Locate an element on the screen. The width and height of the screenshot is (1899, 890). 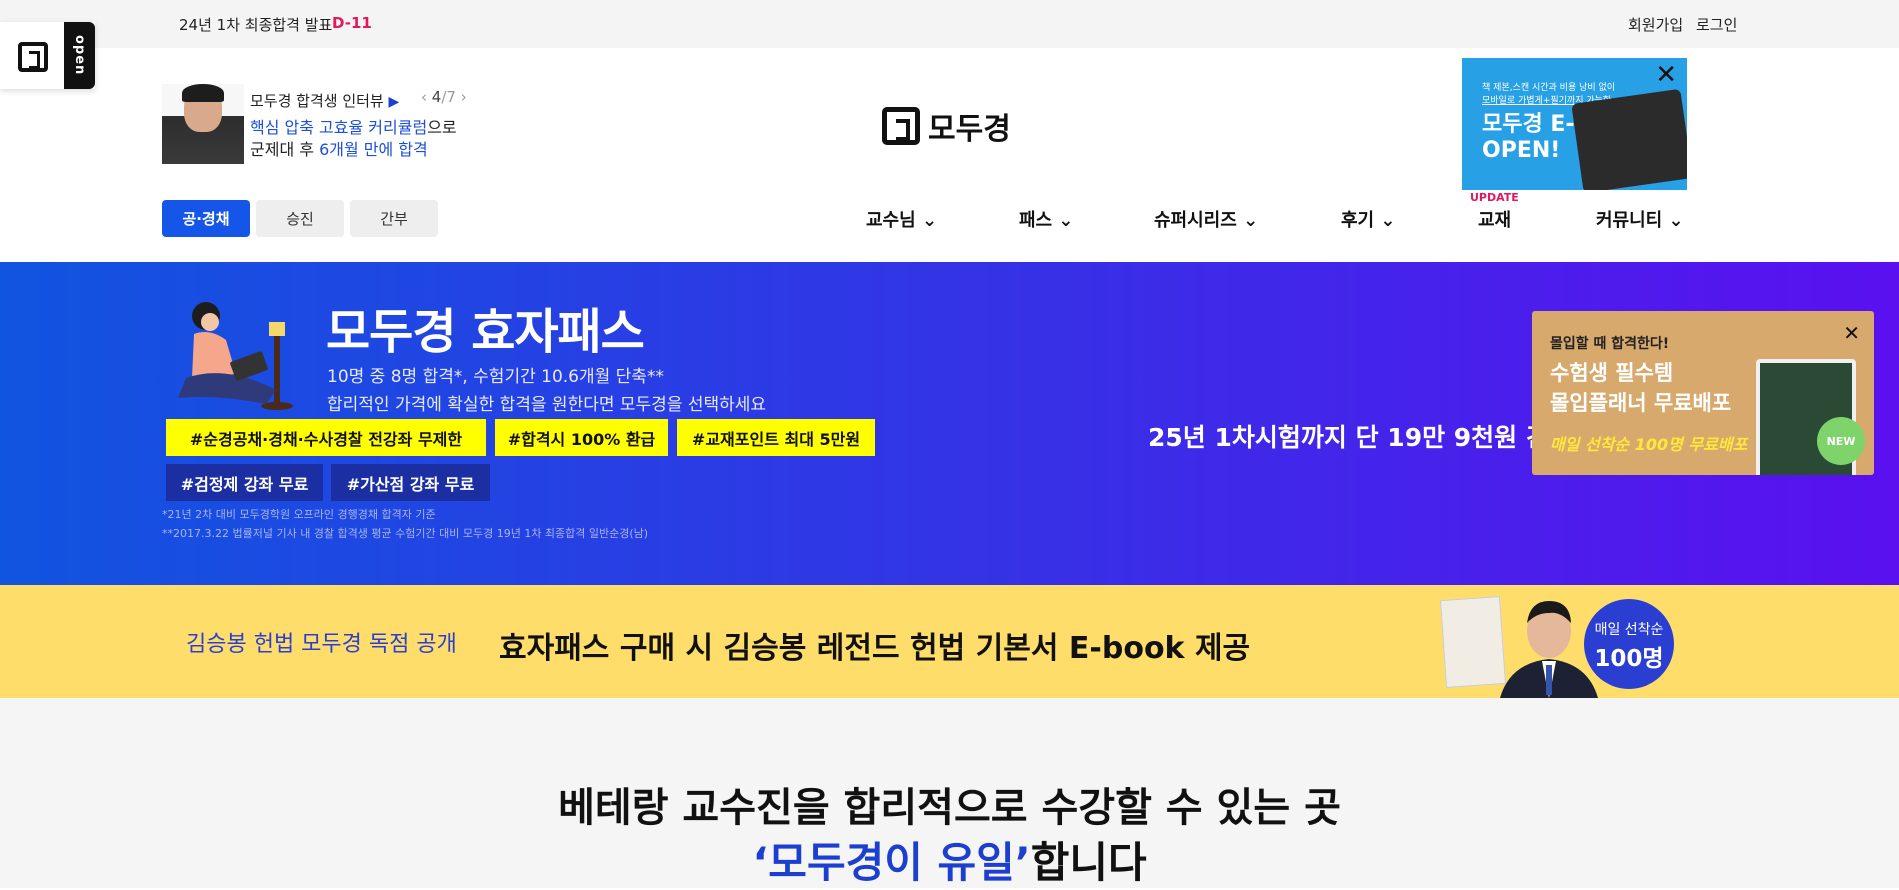
open-tab: open is located at coordinates (79, 55).